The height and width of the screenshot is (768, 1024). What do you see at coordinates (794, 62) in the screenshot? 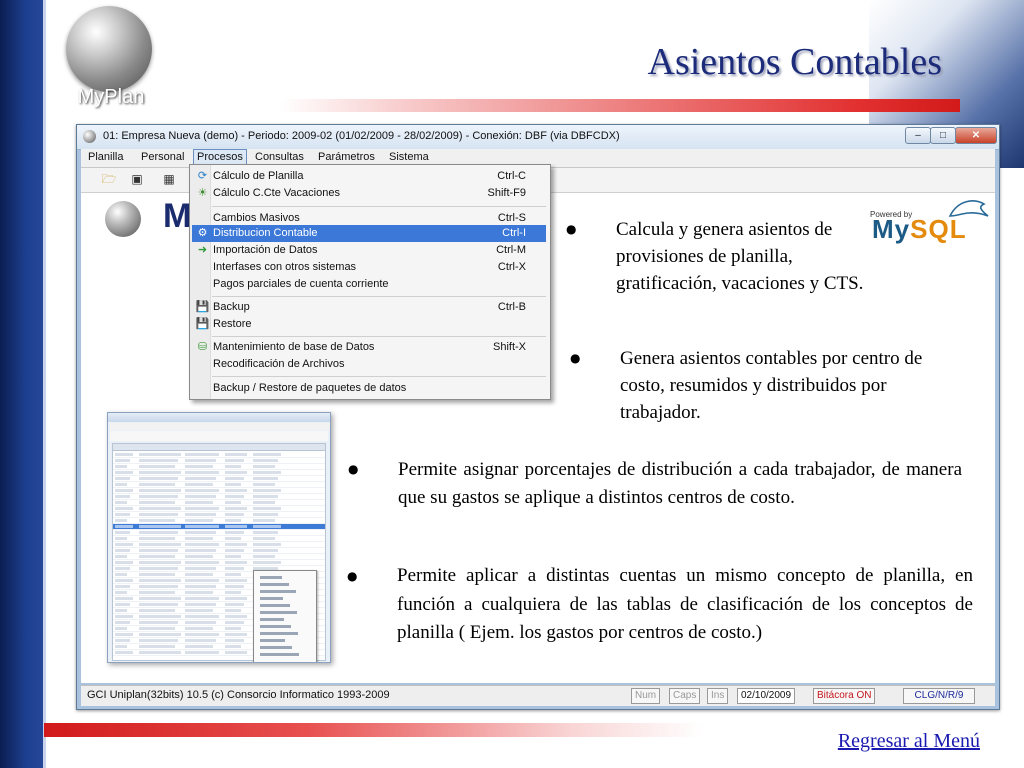
I see `slide-title: Asientos Contables` at bounding box center [794, 62].